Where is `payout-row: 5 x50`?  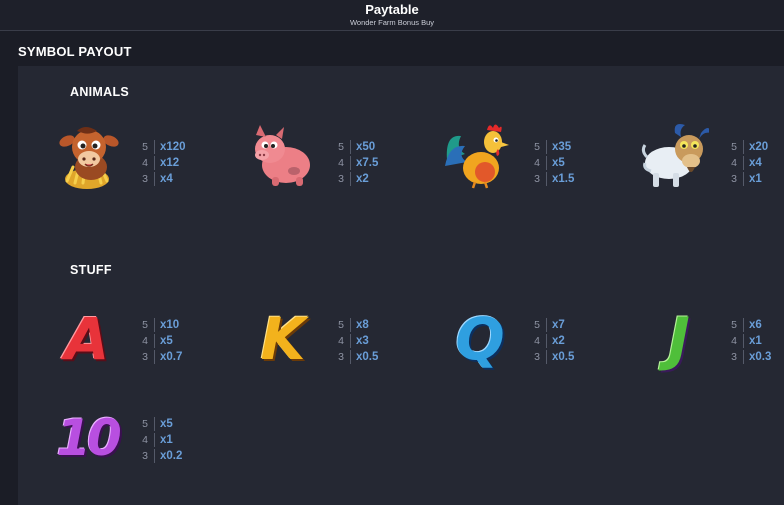
payout-row: 5 x50 is located at coordinates (369, 147).